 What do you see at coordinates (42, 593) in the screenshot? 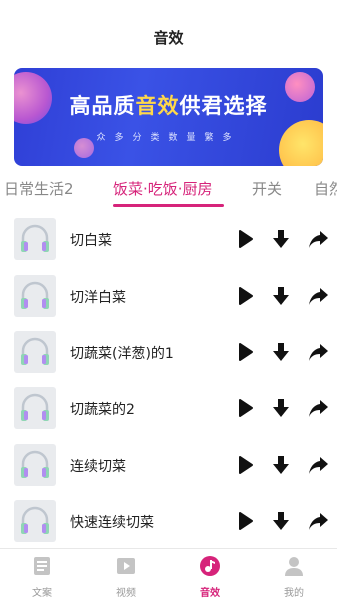
I see `nav-label: 文案` at bounding box center [42, 593].